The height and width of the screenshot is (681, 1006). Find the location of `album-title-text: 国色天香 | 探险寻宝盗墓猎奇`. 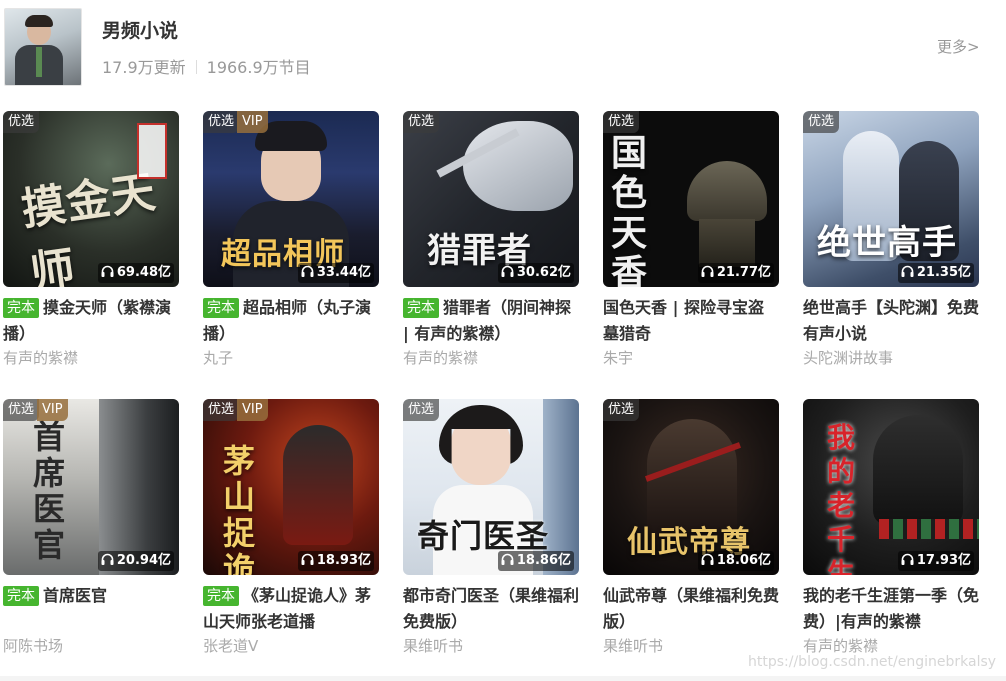

album-title-text: 国色天香 | 探险寻宝盗墓猎奇 is located at coordinates (683, 320).